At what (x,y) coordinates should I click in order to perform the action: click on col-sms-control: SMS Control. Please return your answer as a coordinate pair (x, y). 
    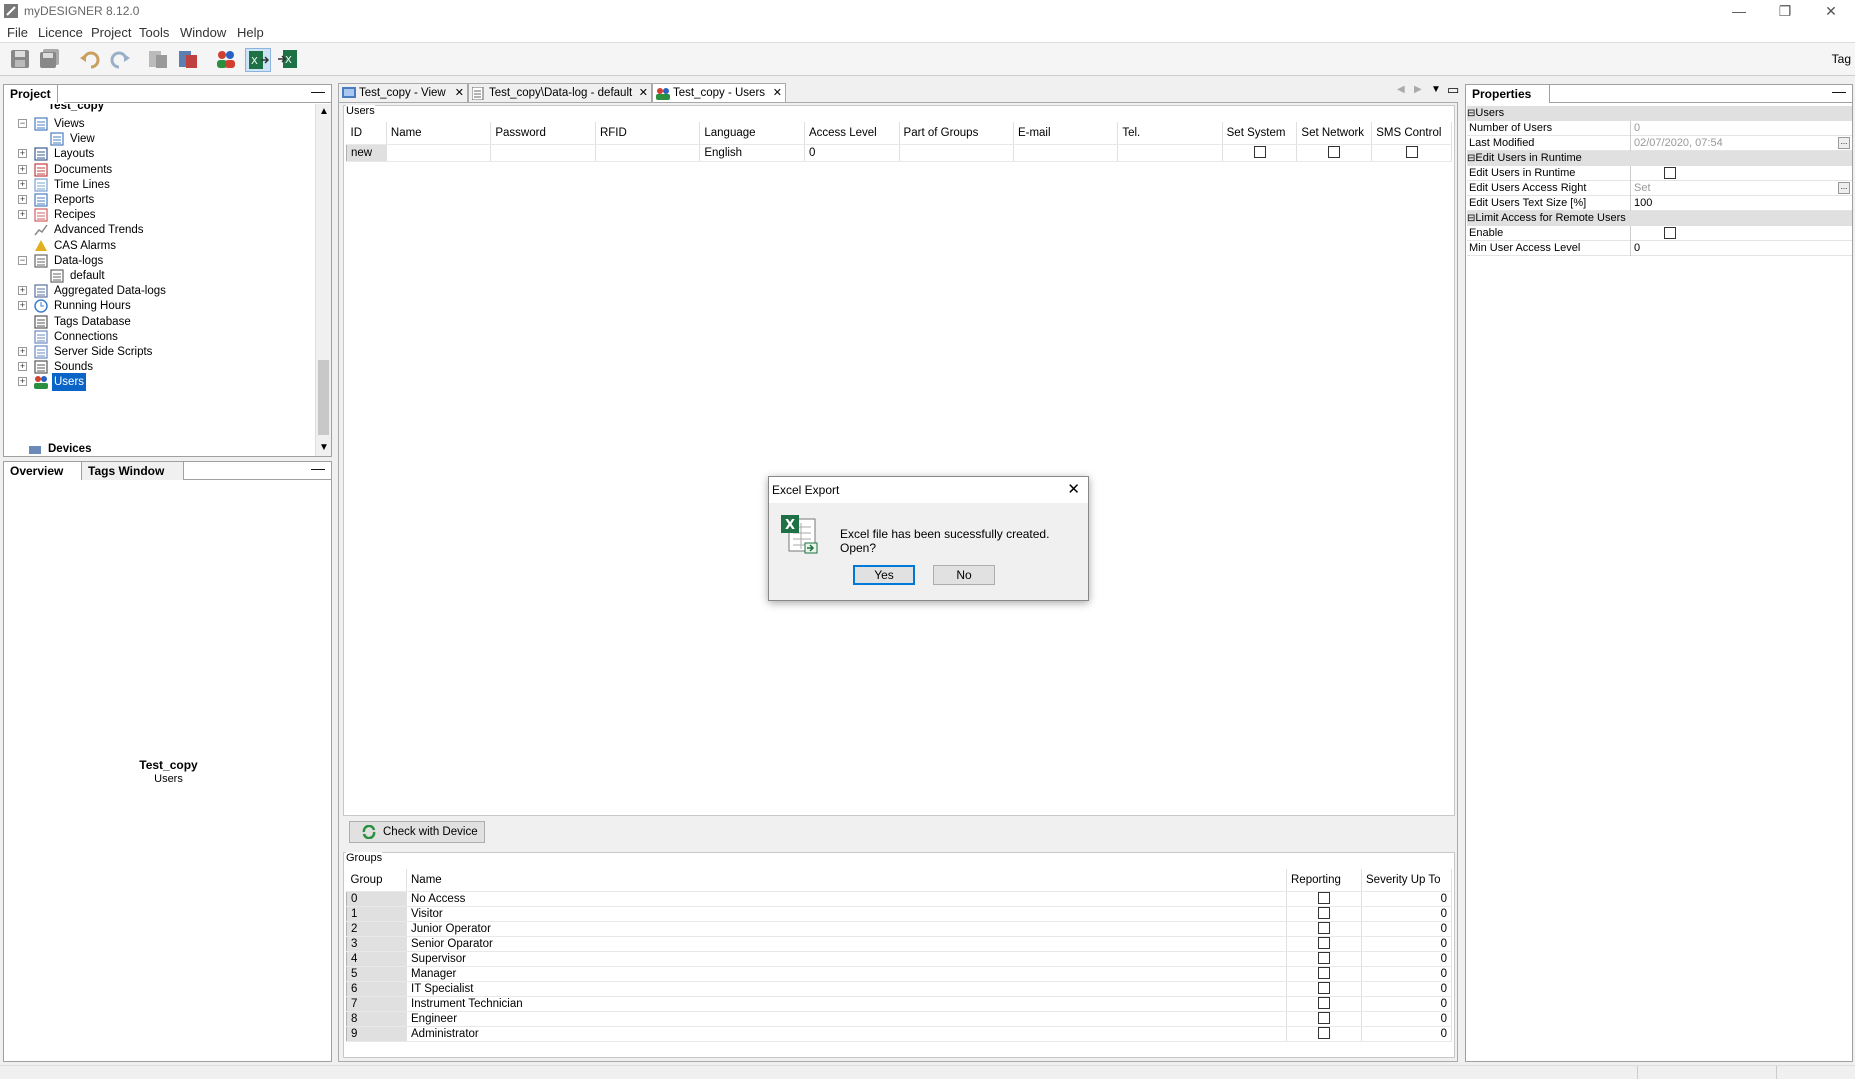
    Looking at the image, I should click on (1411, 133).